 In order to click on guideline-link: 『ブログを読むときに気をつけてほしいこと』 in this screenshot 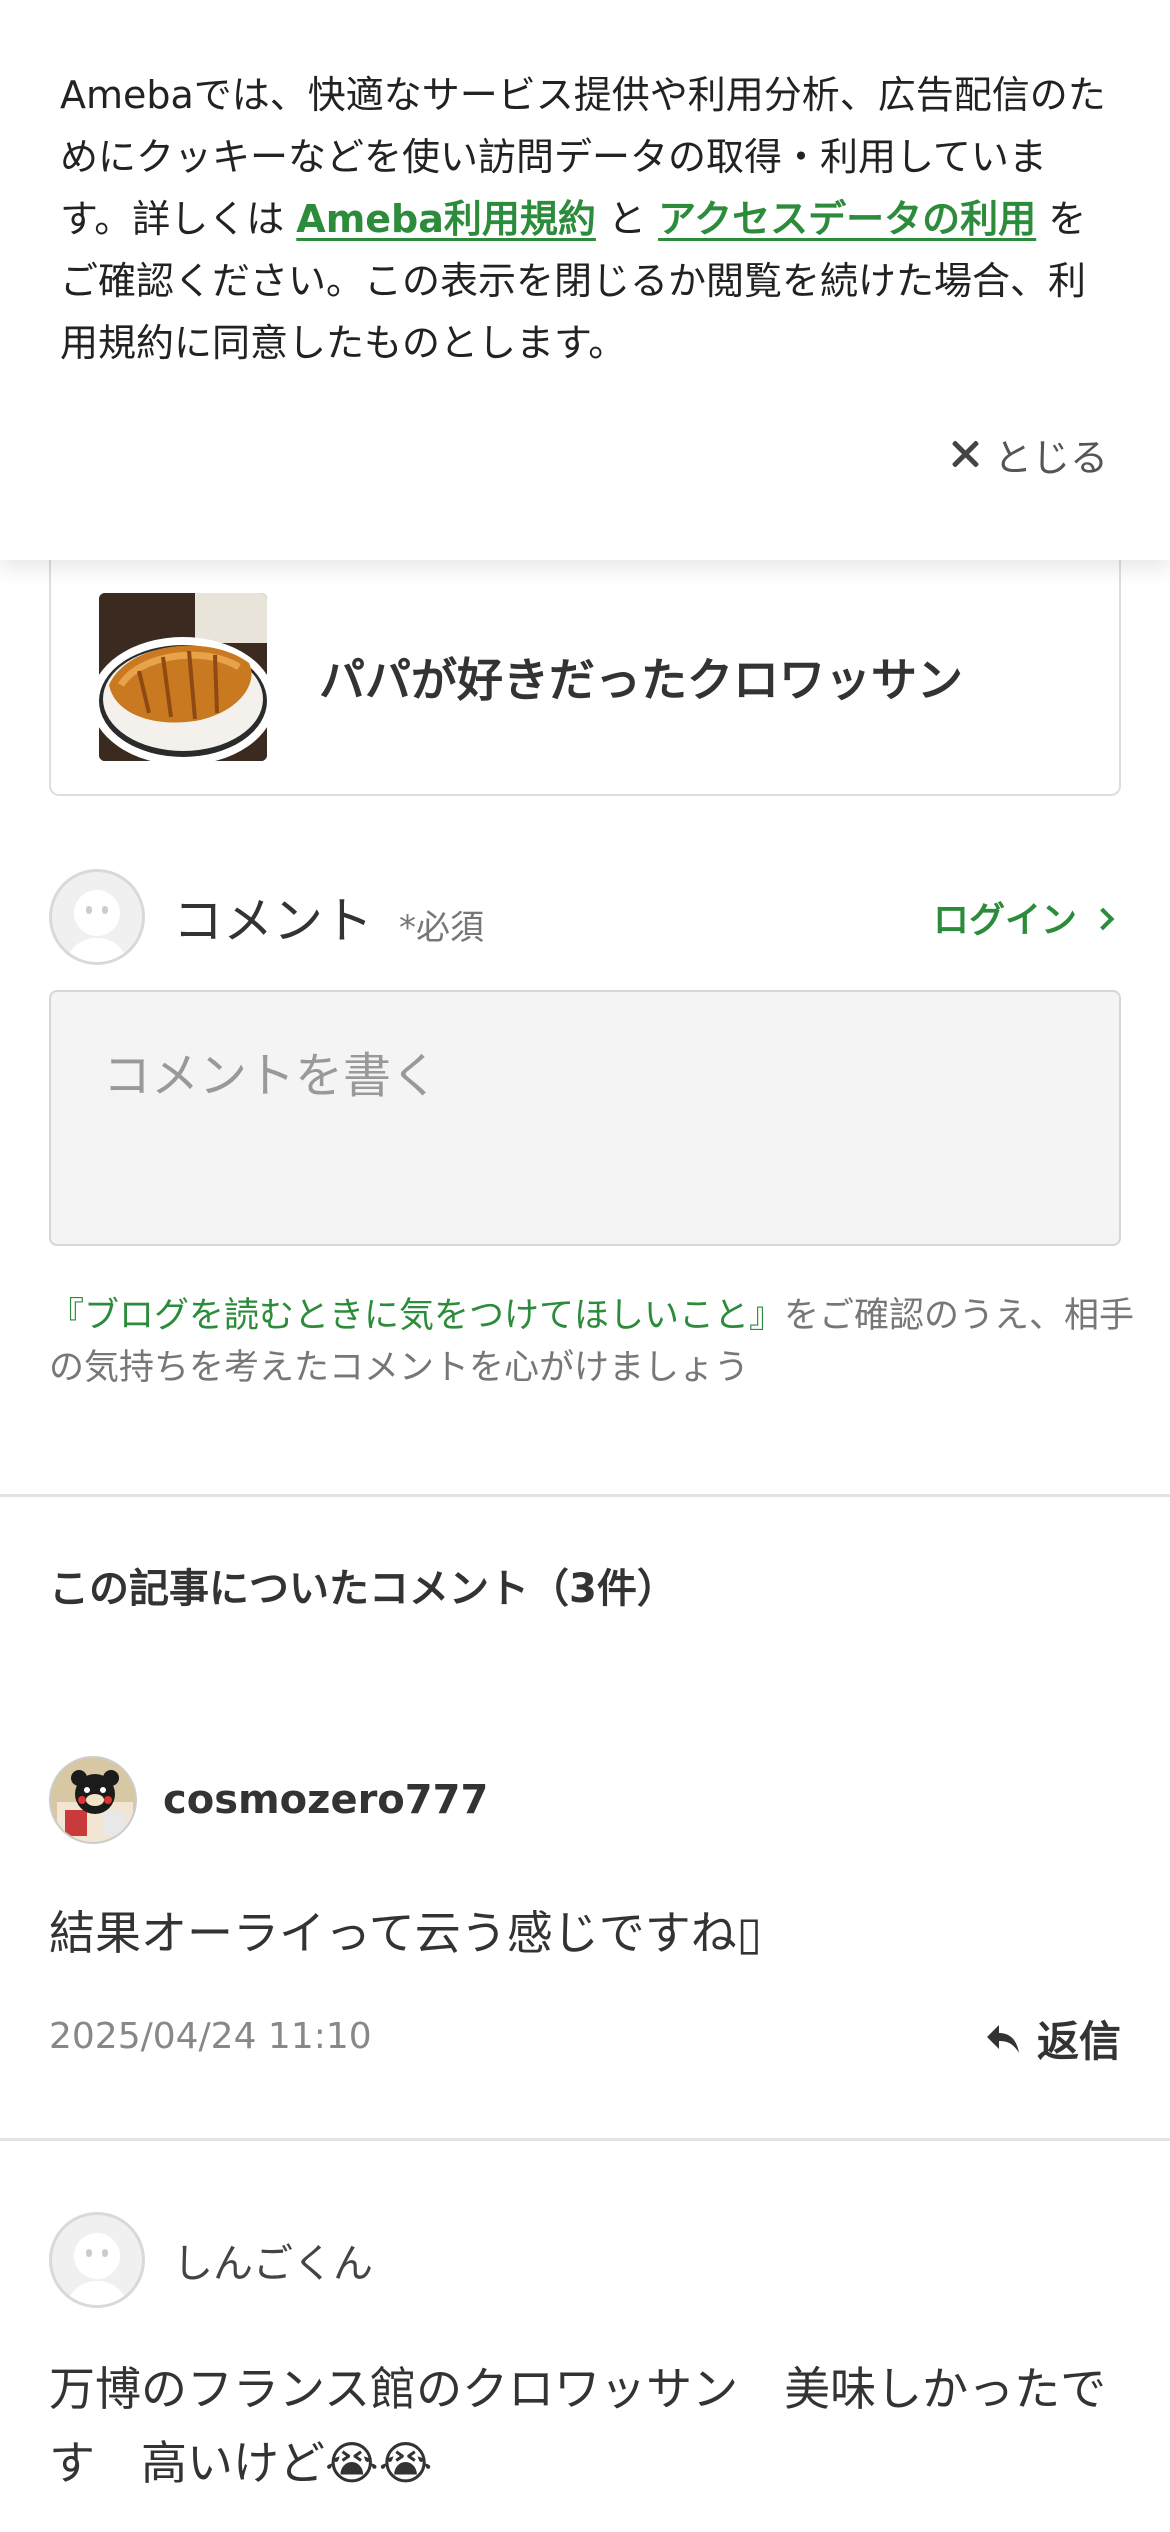, I will do `click(416, 1316)`.